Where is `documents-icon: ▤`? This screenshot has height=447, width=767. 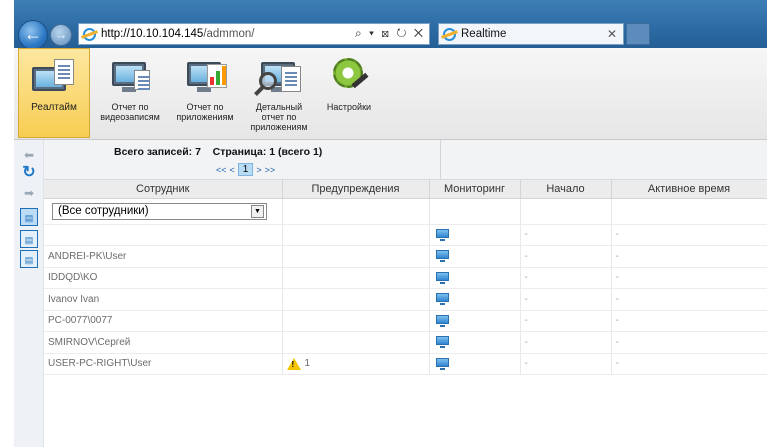 documents-icon: ▤ is located at coordinates (29, 259).